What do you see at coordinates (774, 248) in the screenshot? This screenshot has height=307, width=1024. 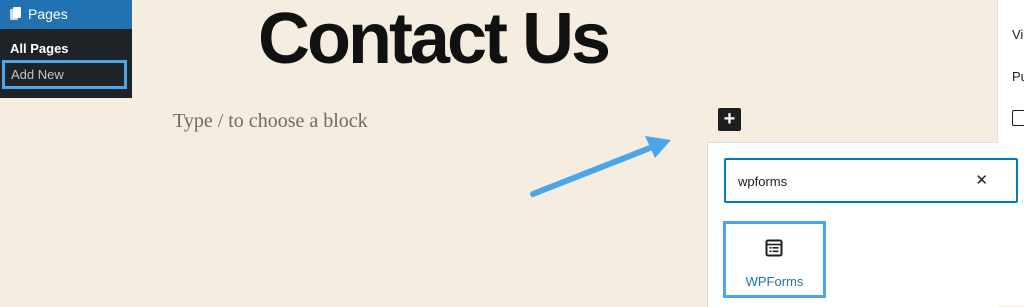 I see `wpforms-form-icon` at bounding box center [774, 248].